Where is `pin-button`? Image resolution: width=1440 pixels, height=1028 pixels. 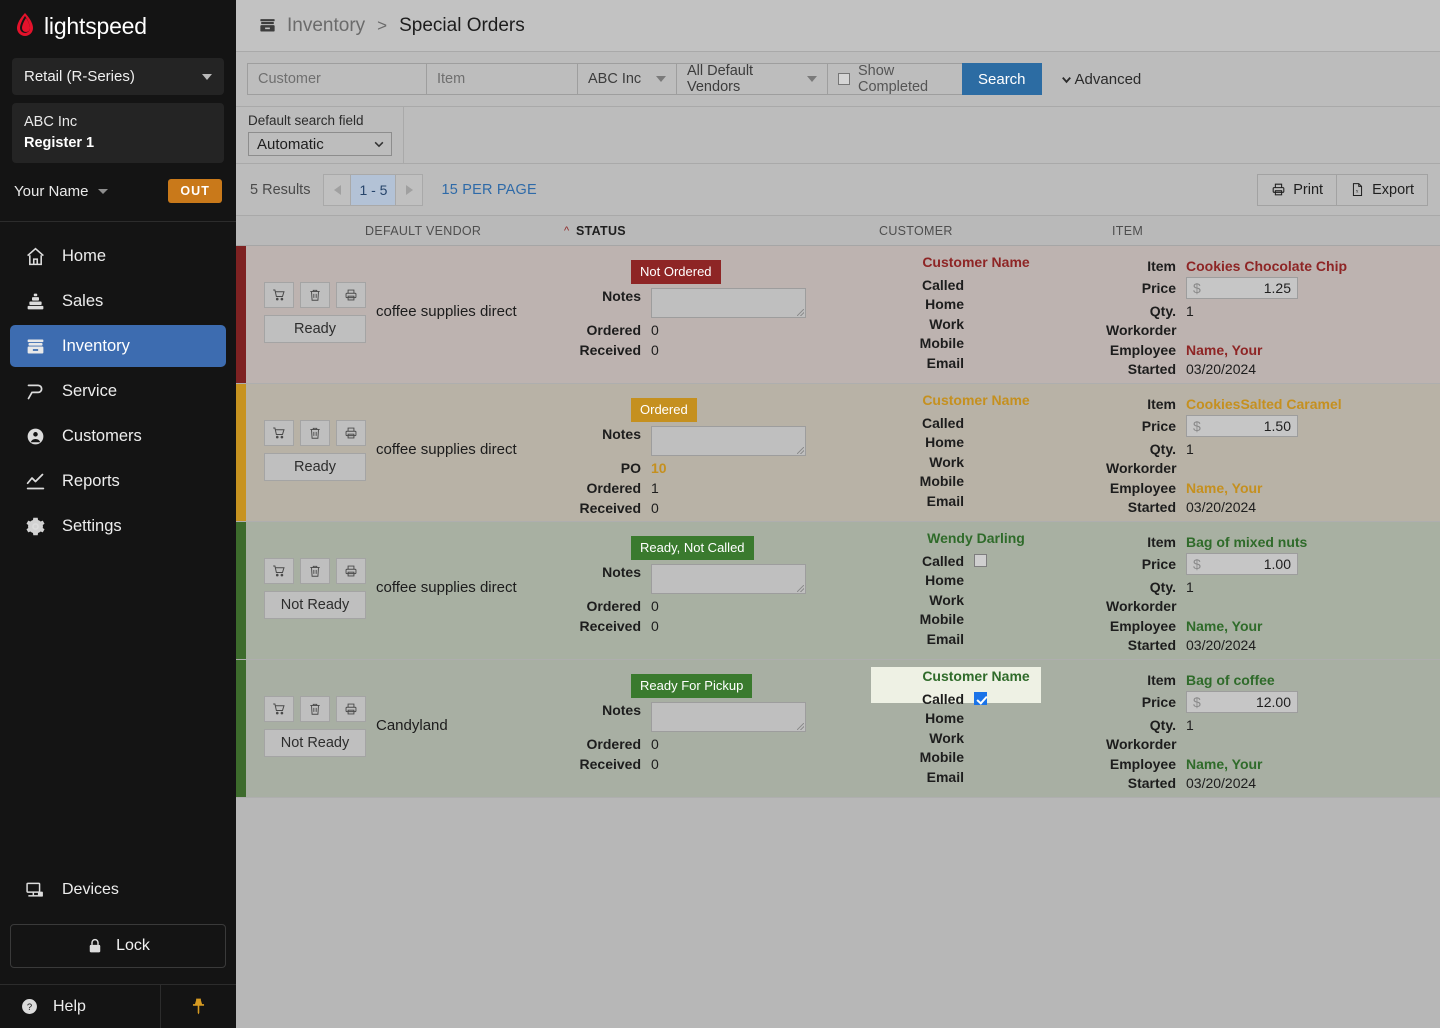
pin-button is located at coordinates (198, 1006).